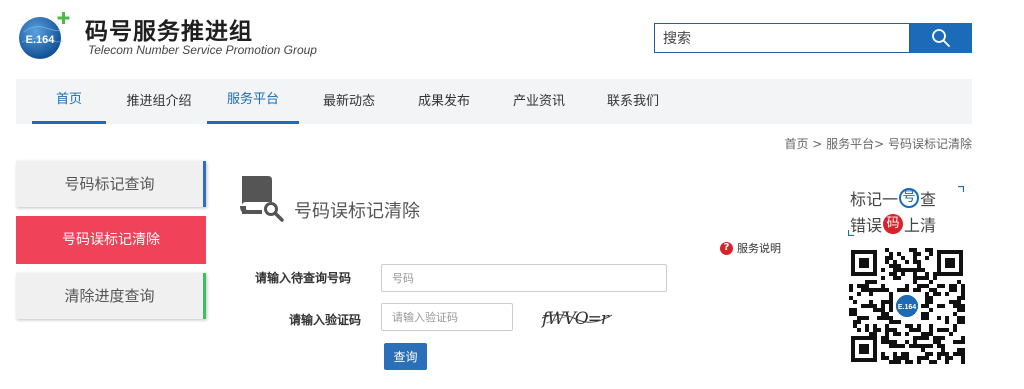 The width and height of the screenshot is (1024, 389). I want to click on query-button: 查询, so click(405, 356).